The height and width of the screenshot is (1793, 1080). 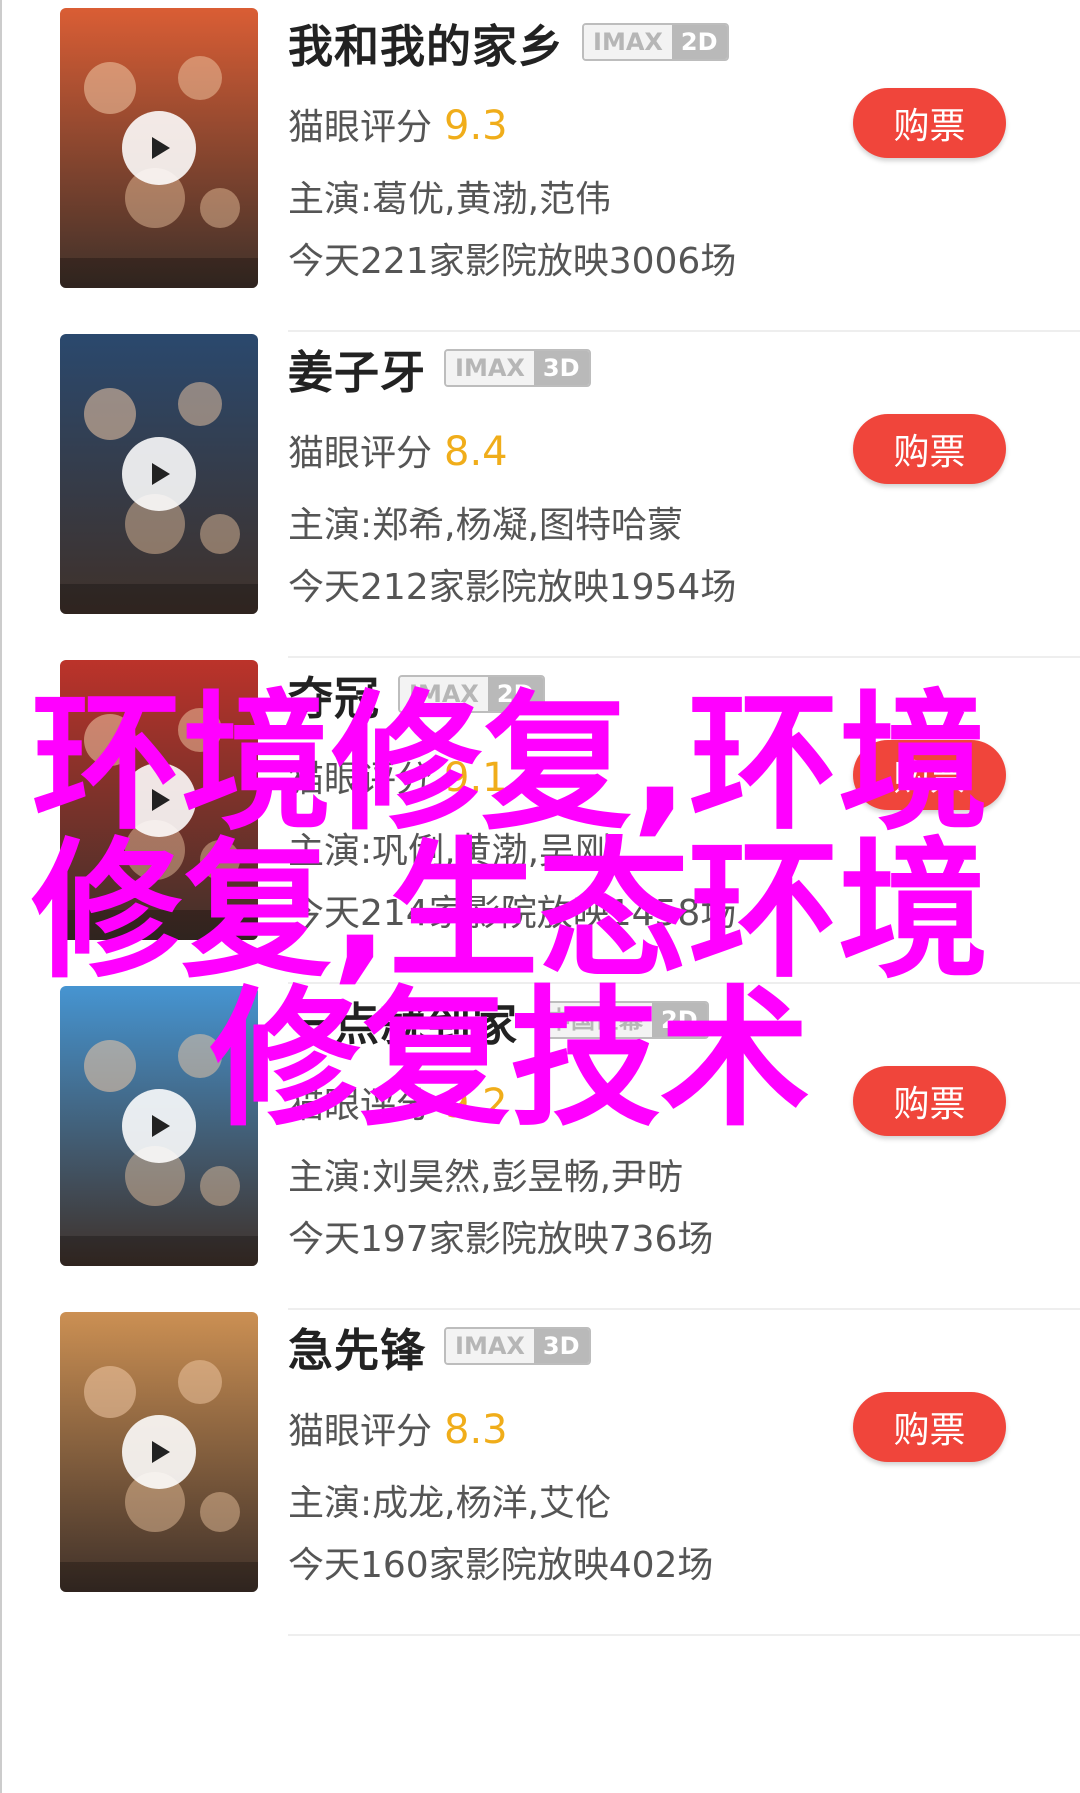 What do you see at coordinates (439, 1346) in the screenshot?
I see `title-row: 急先锋 IMAX 3D` at bounding box center [439, 1346].